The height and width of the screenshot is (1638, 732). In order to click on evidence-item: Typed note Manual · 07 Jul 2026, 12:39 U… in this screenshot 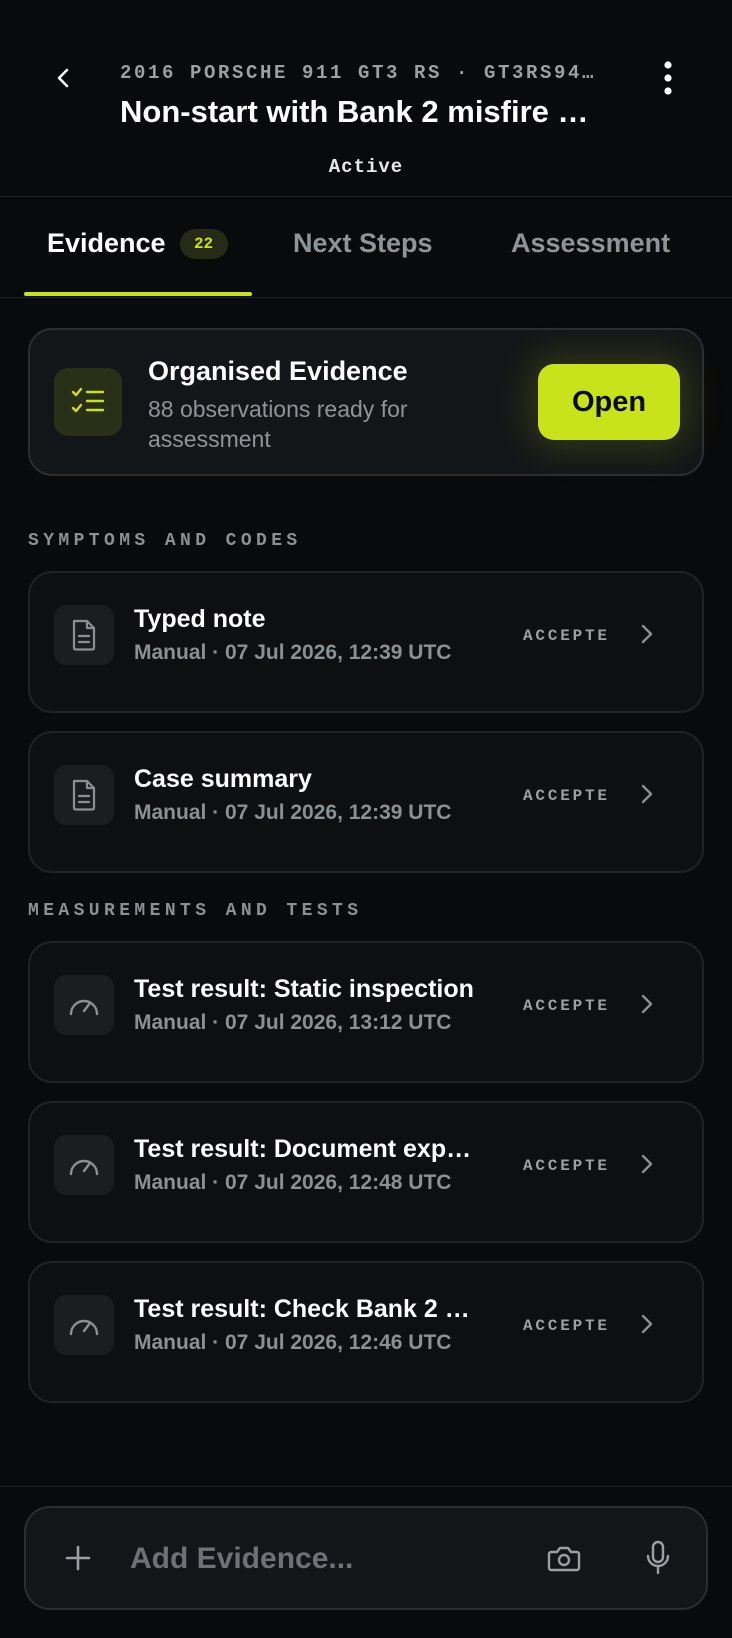, I will do `click(366, 642)`.